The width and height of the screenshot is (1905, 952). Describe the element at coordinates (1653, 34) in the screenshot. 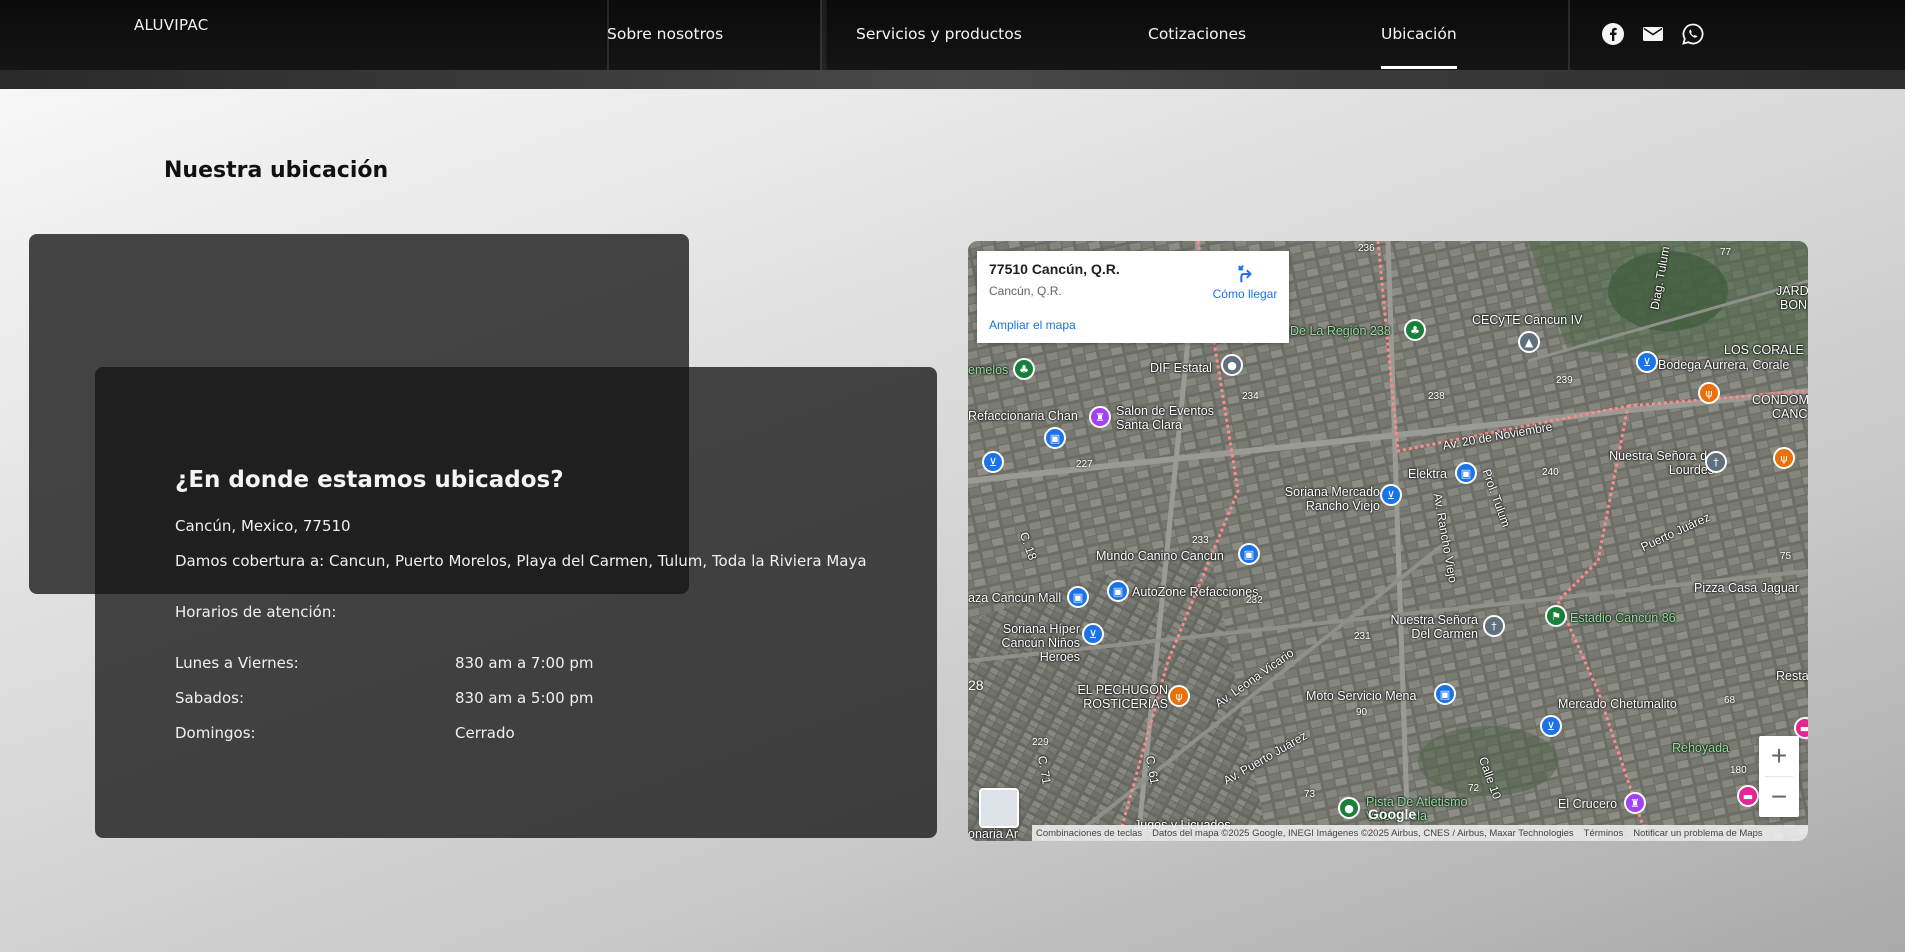

I see `mail-icon` at that location.